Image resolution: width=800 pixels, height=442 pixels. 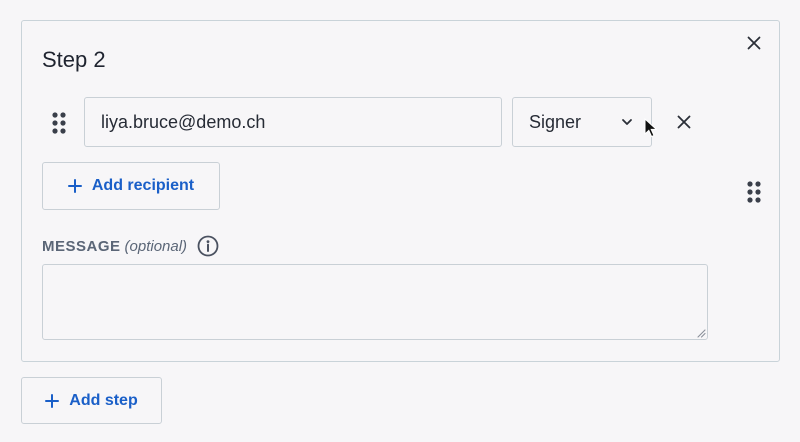 What do you see at coordinates (375, 302) in the screenshot?
I see `message-textarea` at bounding box center [375, 302].